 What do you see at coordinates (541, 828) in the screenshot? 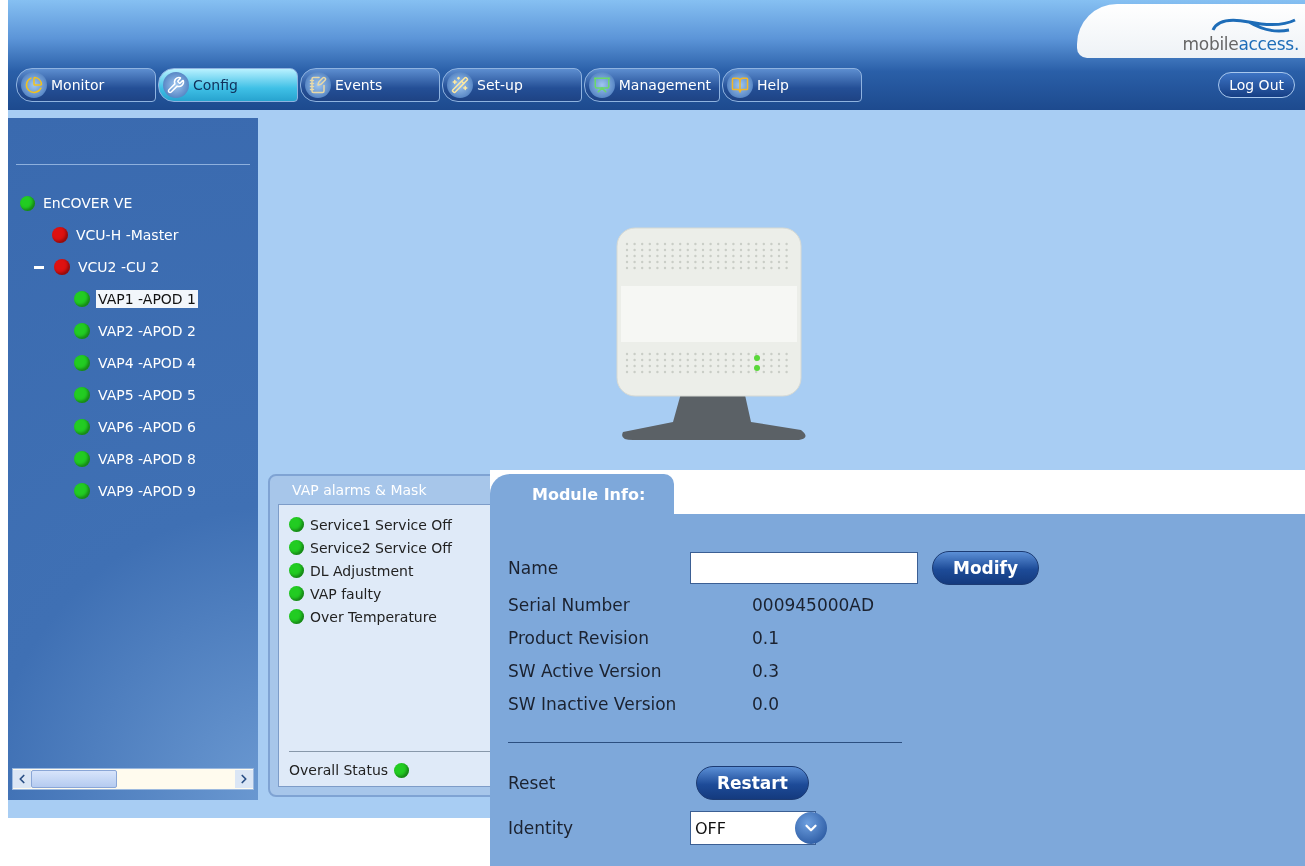
I see `field-label: Identity` at bounding box center [541, 828].